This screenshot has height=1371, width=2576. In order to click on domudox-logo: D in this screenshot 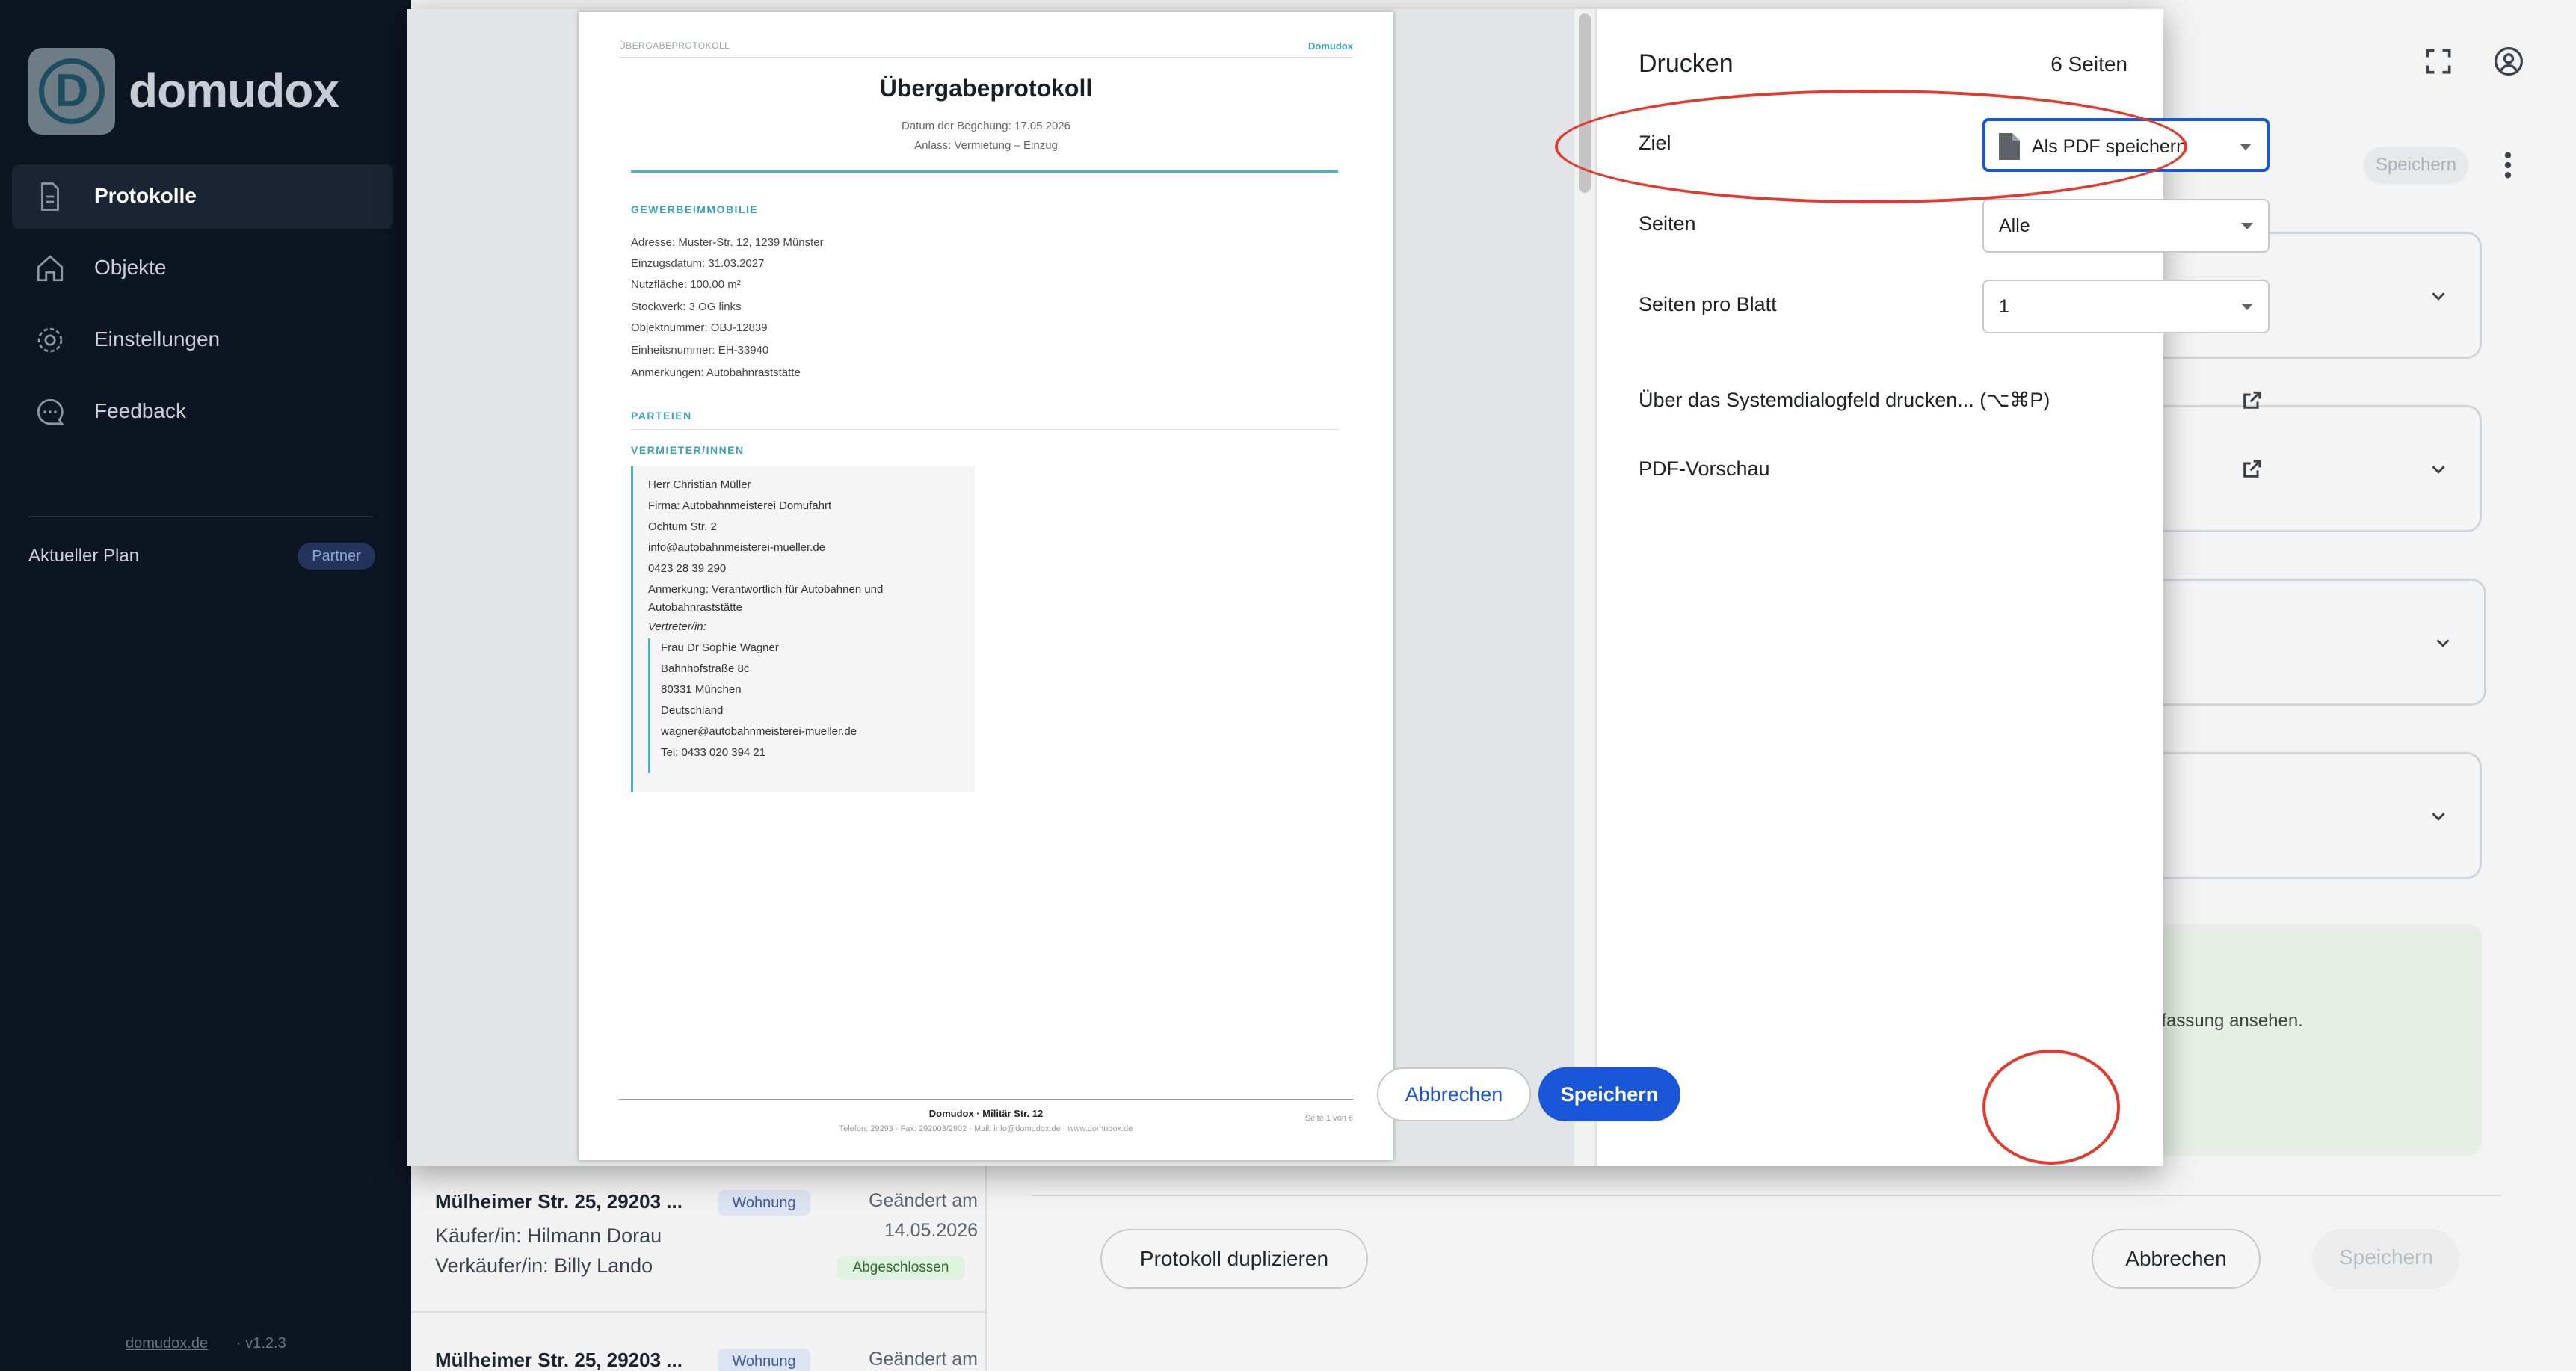, I will do `click(71, 92)`.